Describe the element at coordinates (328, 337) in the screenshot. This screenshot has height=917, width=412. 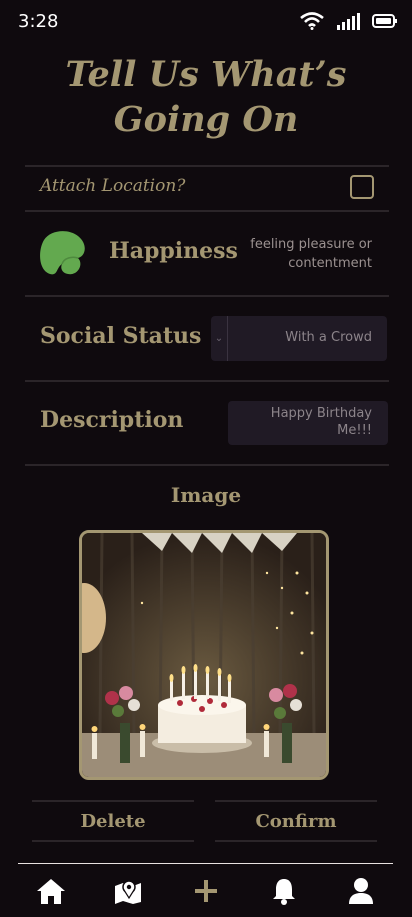
I see `social-status-value: With a Crowd` at that location.